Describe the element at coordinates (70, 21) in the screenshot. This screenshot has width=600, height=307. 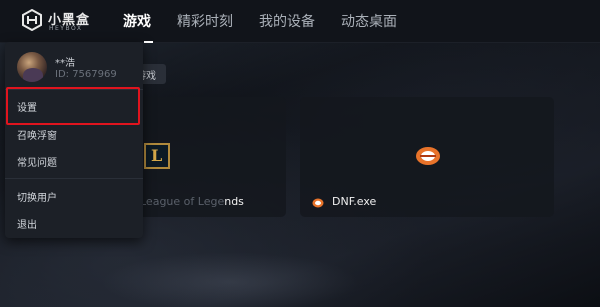
I see `heybox-logo: 小黑盒 HEYBOX` at that location.